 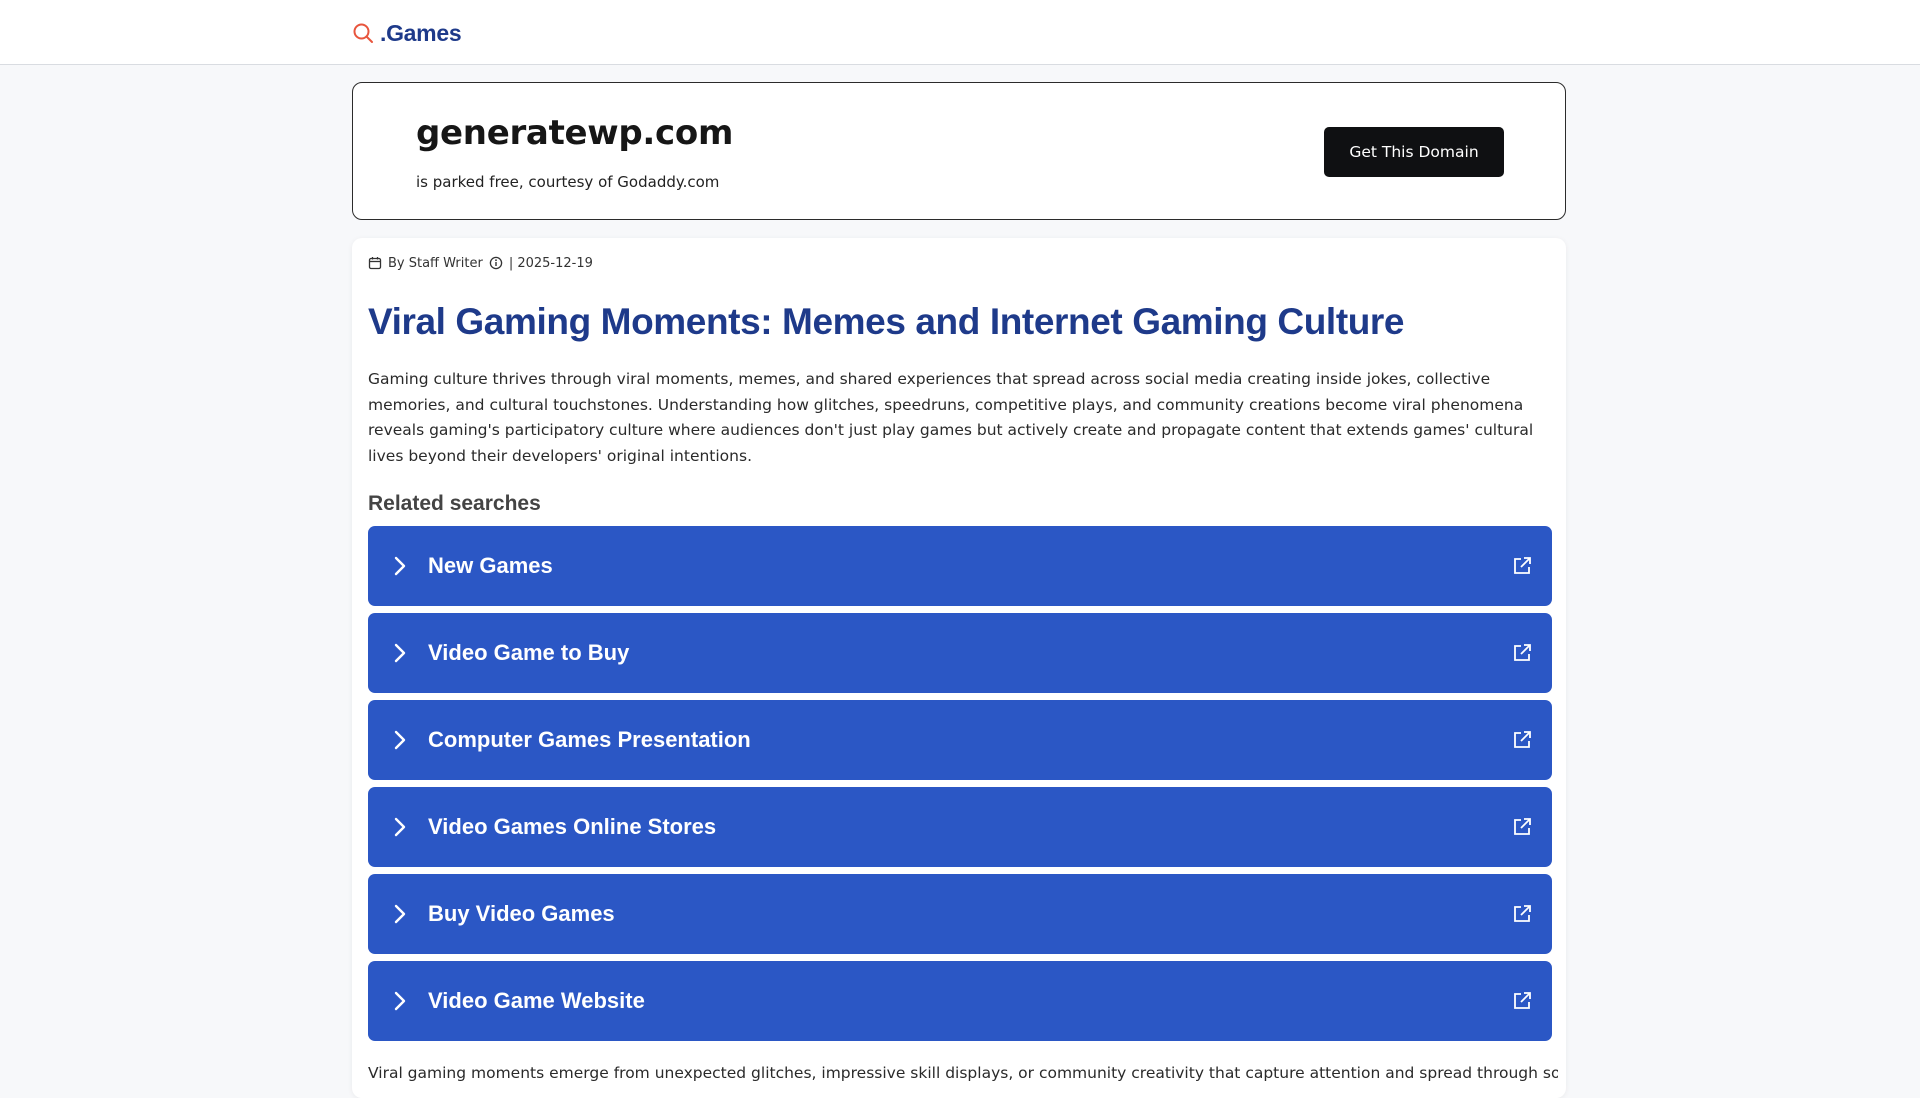 I want to click on related-search-buy-video-games: Buy Video Games, so click(x=960, y=914).